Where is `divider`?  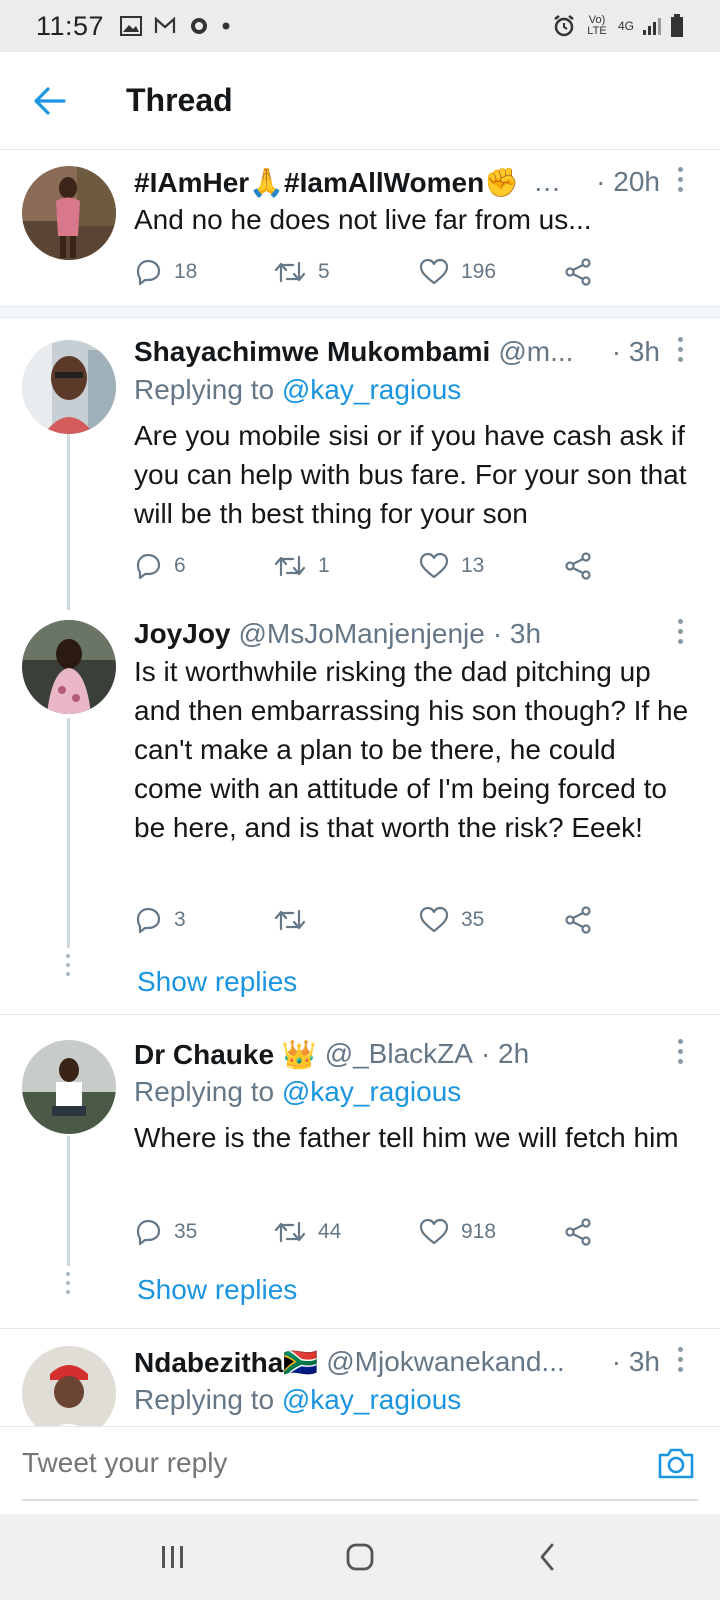
divider is located at coordinates (360, 1328).